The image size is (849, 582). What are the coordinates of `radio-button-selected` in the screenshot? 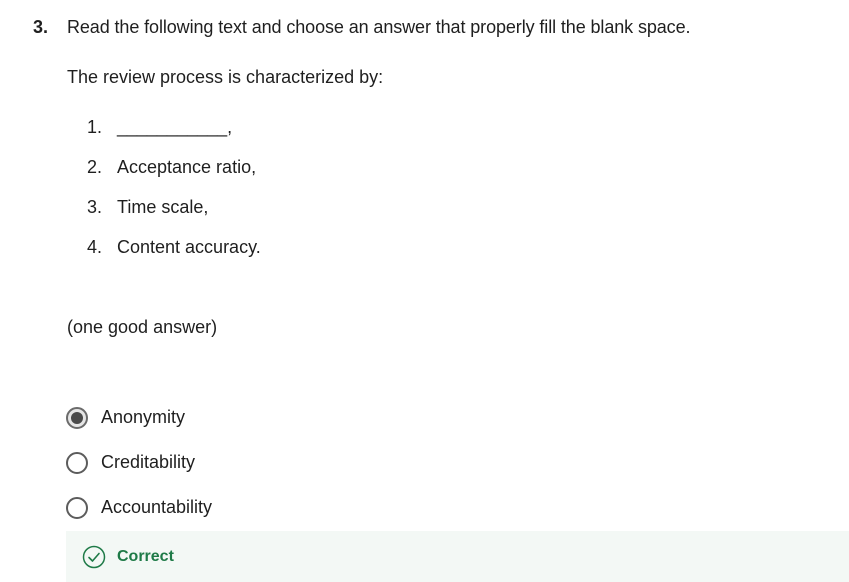 It's located at (77, 417).